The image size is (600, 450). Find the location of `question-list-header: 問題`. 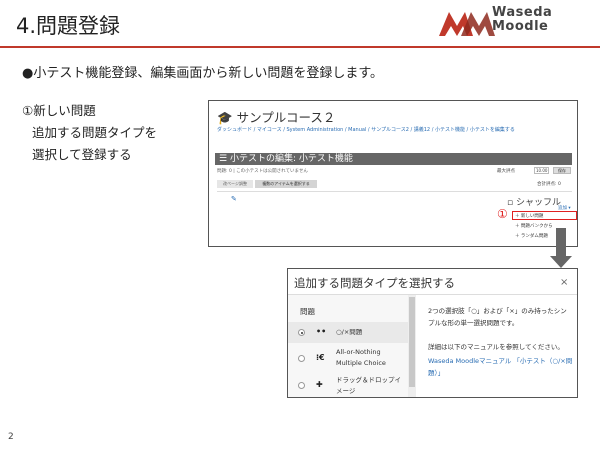

question-list-header: 問題 is located at coordinates (307, 311).